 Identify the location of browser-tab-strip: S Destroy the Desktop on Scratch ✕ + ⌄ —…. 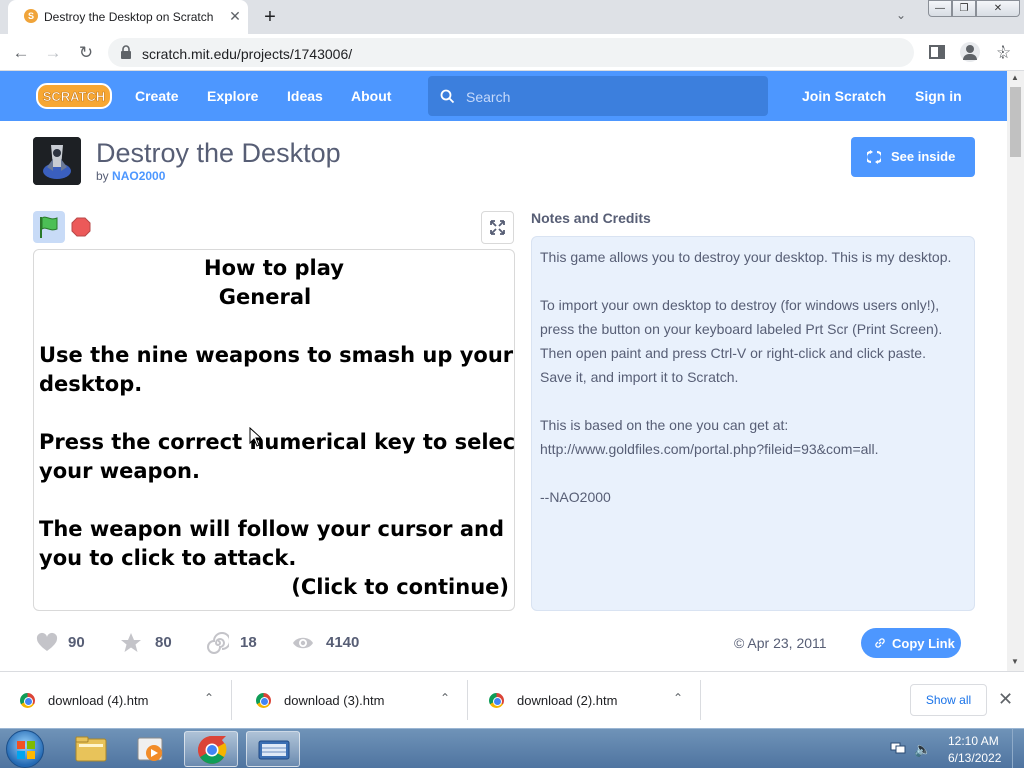
(512, 17).